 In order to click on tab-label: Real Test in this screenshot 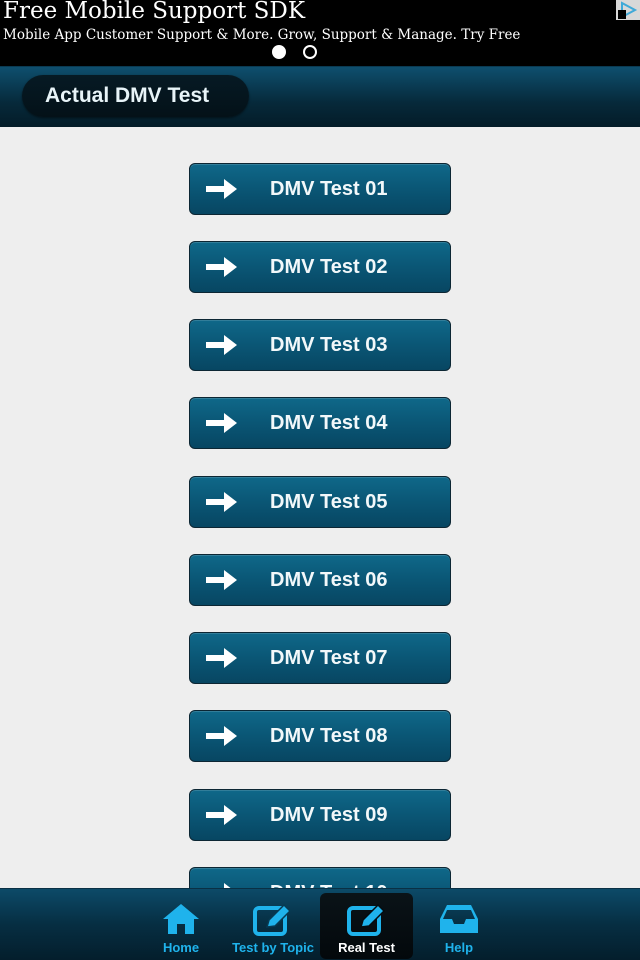, I will do `click(366, 947)`.